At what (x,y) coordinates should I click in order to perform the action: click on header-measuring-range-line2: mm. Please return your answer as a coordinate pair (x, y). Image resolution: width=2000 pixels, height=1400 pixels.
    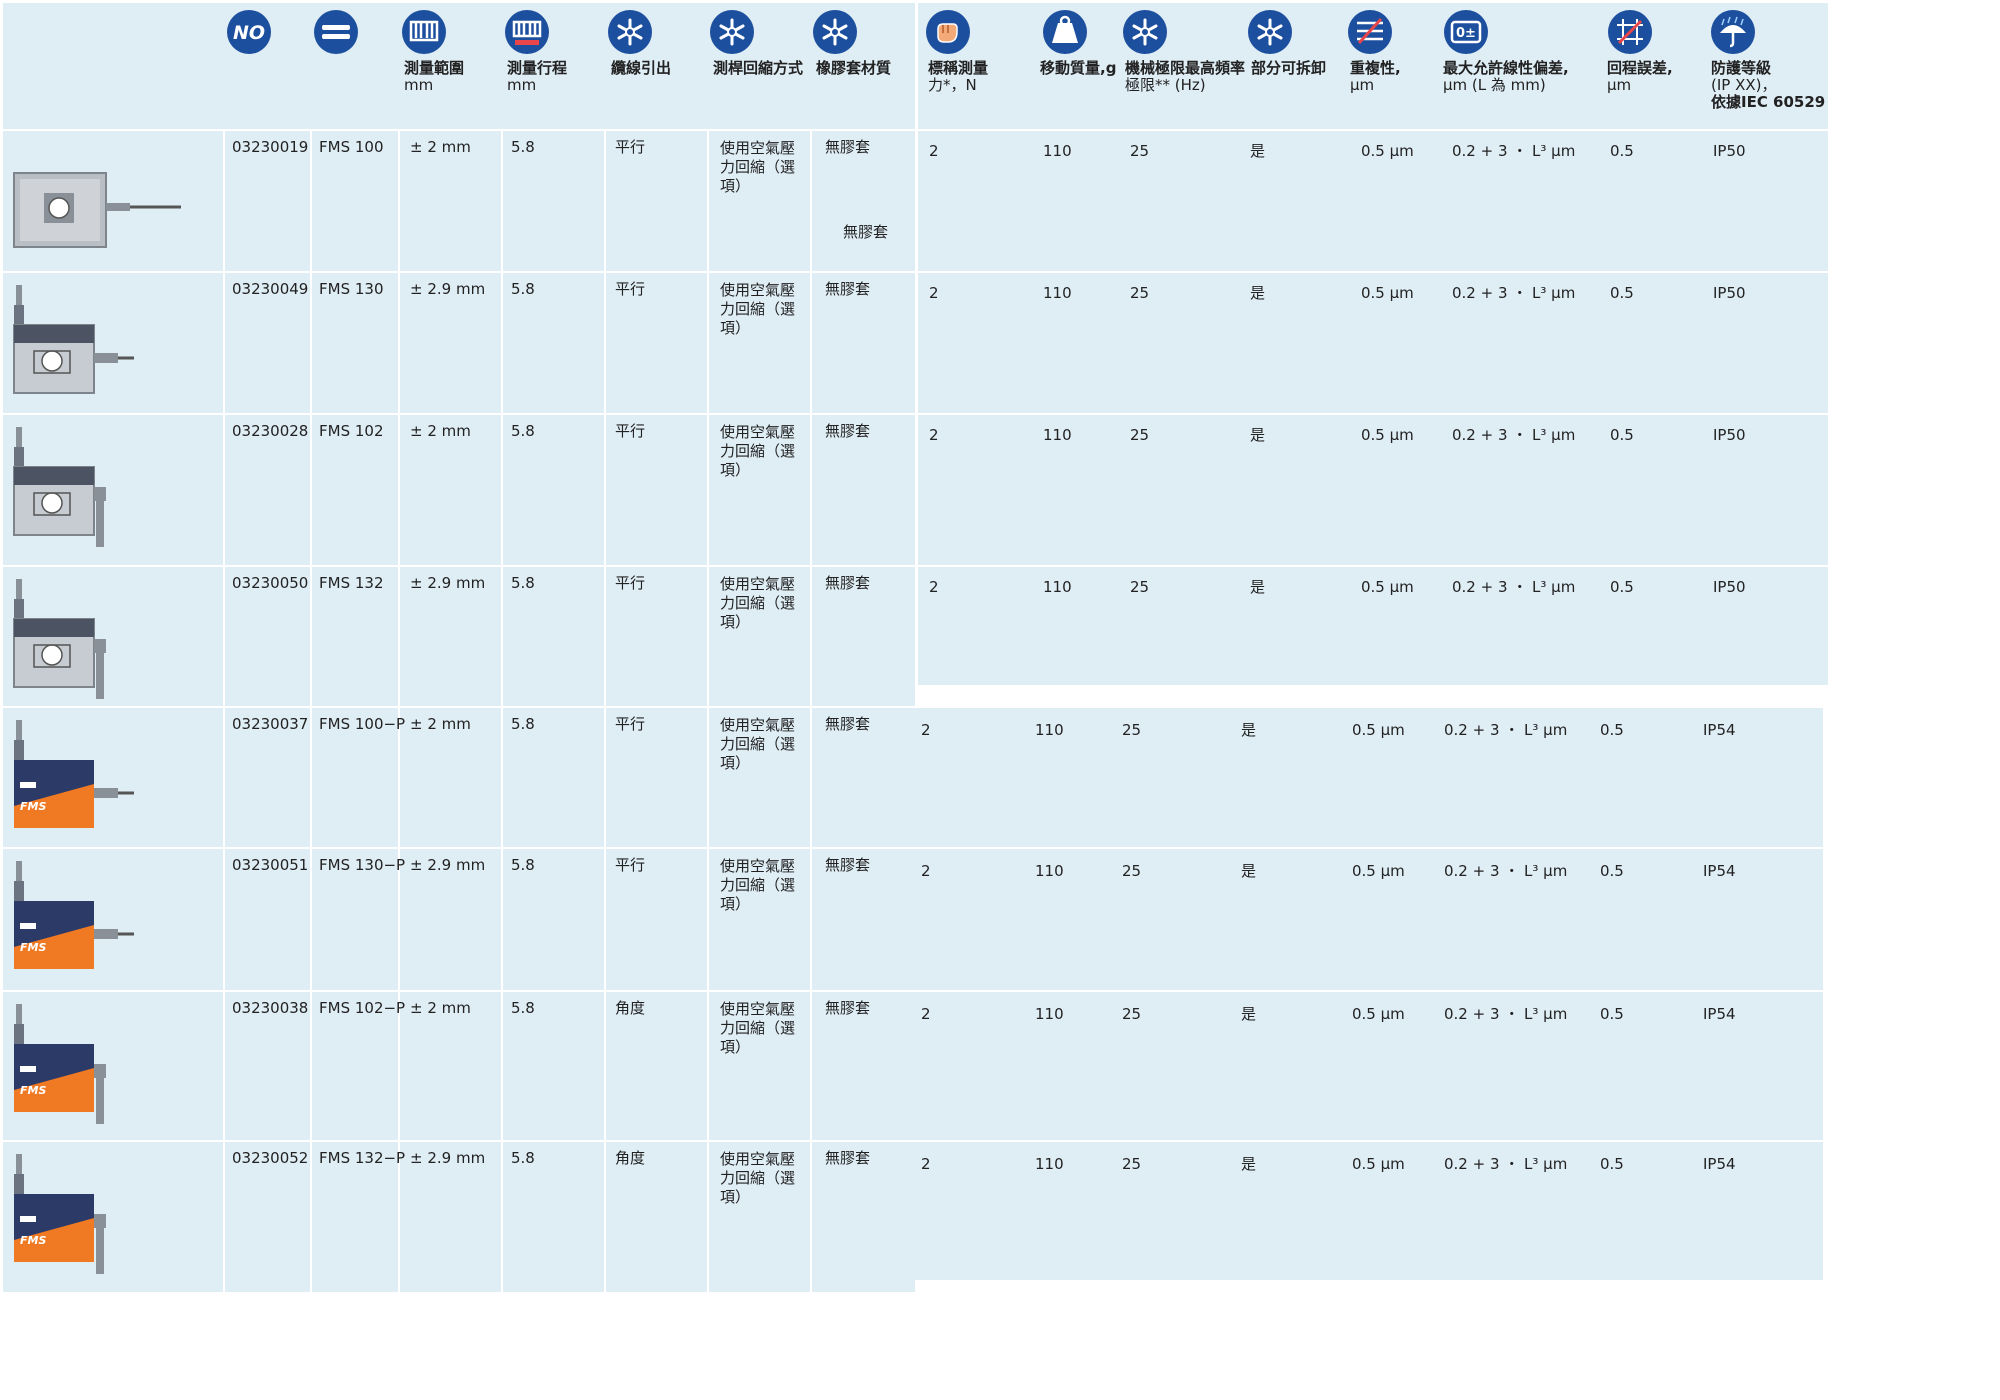
    Looking at the image, I should click on (419, 85).